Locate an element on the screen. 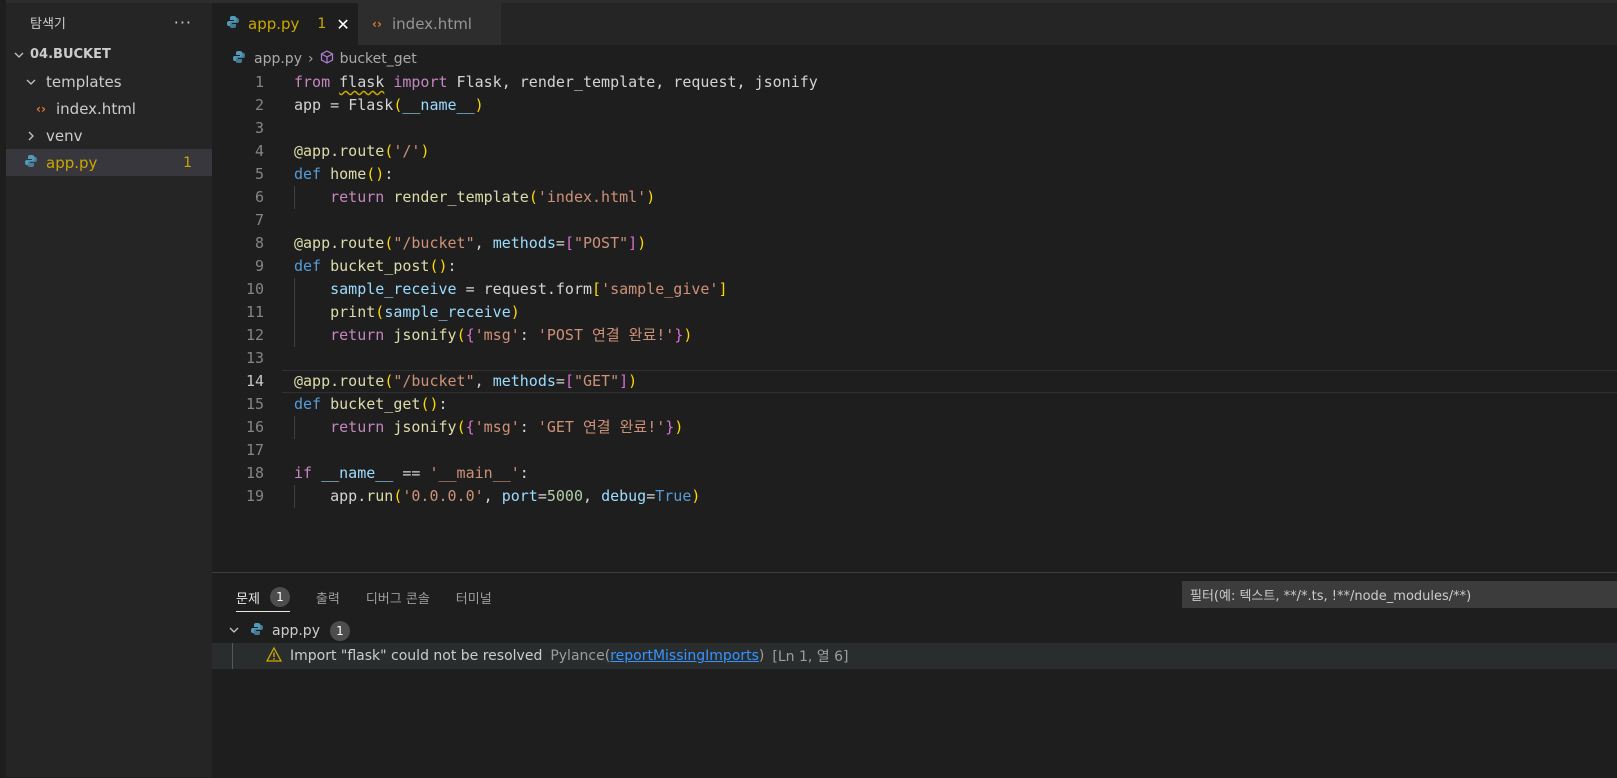 The width and height of the screenshot is (1617, 778). workspace-folder: 04.BUCKET is located at coordinates (109, 54).